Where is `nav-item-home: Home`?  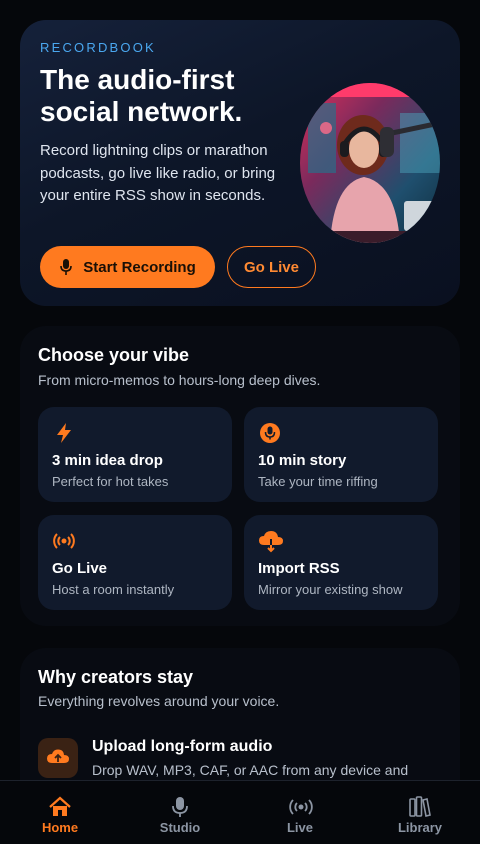
nav-item-home: Home is located at coordinates (60, 812).